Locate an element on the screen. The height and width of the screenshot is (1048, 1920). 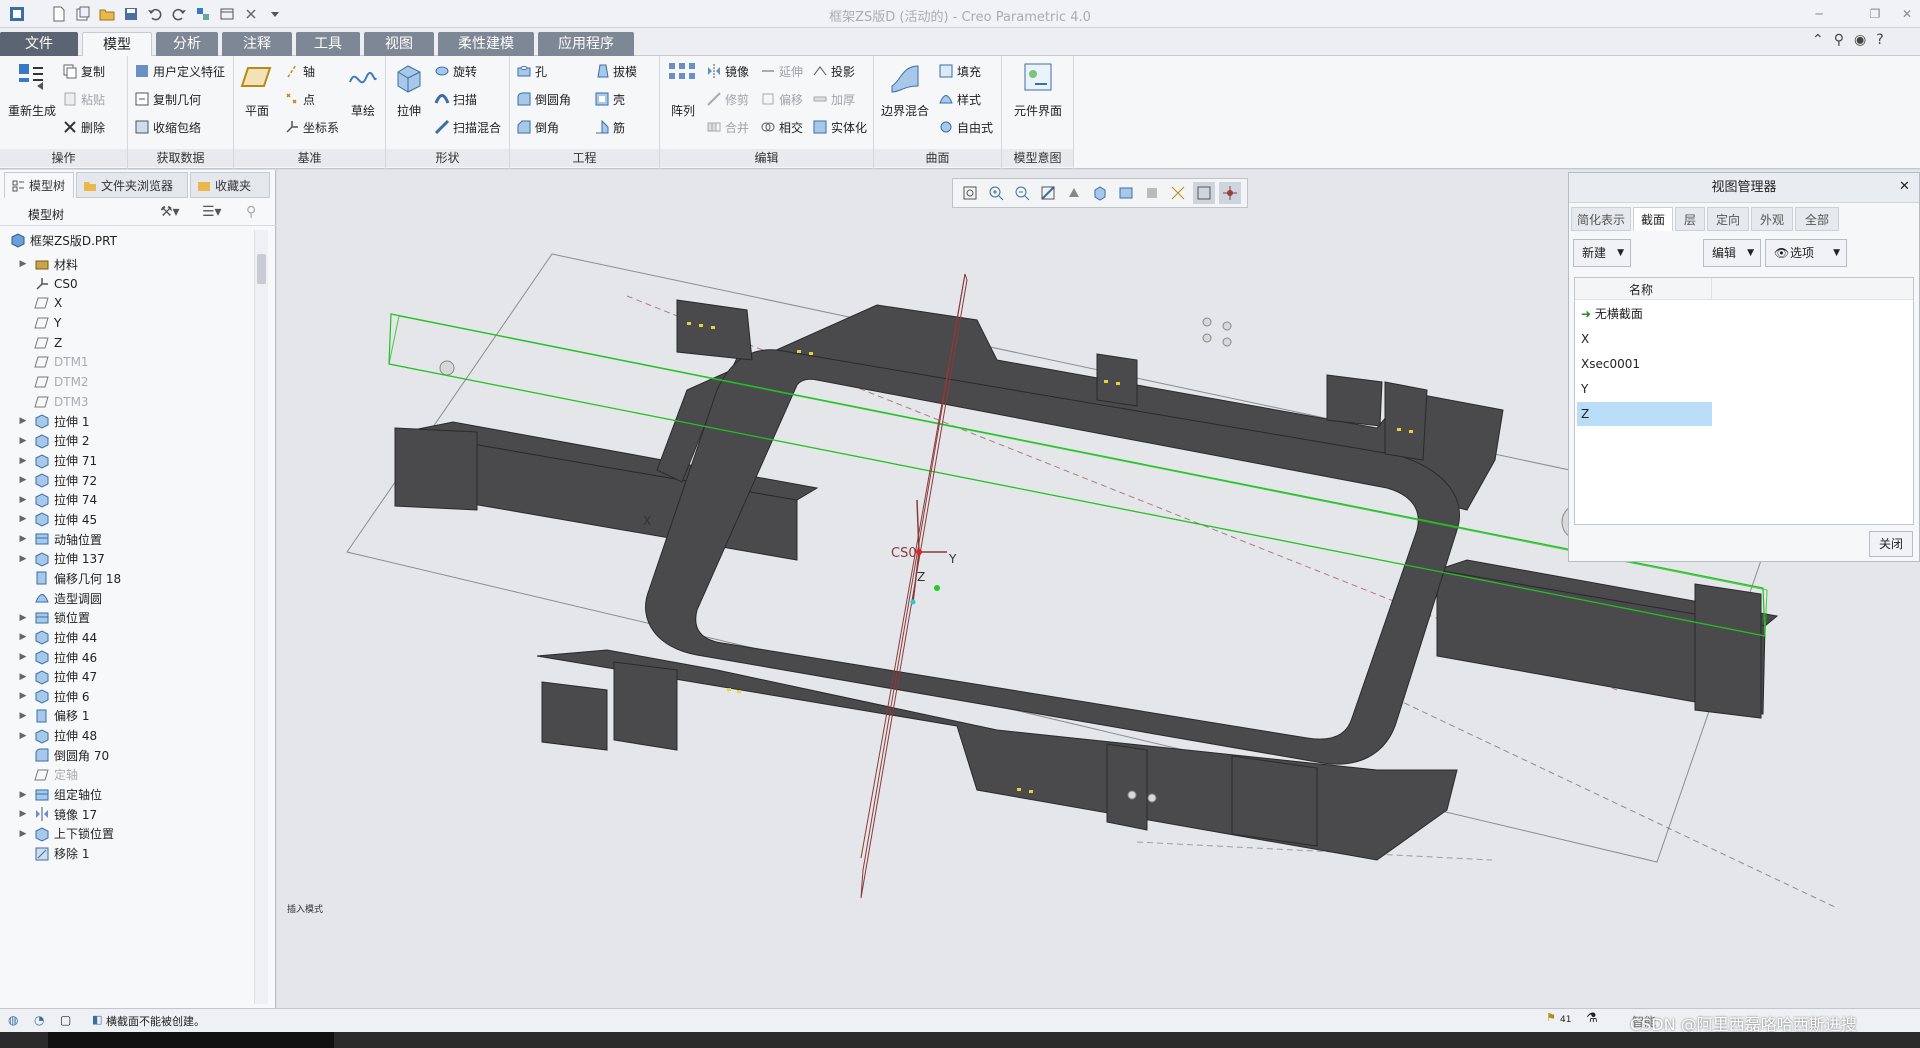
revolve-button: 旋转 is located at coordinates (455, 71).